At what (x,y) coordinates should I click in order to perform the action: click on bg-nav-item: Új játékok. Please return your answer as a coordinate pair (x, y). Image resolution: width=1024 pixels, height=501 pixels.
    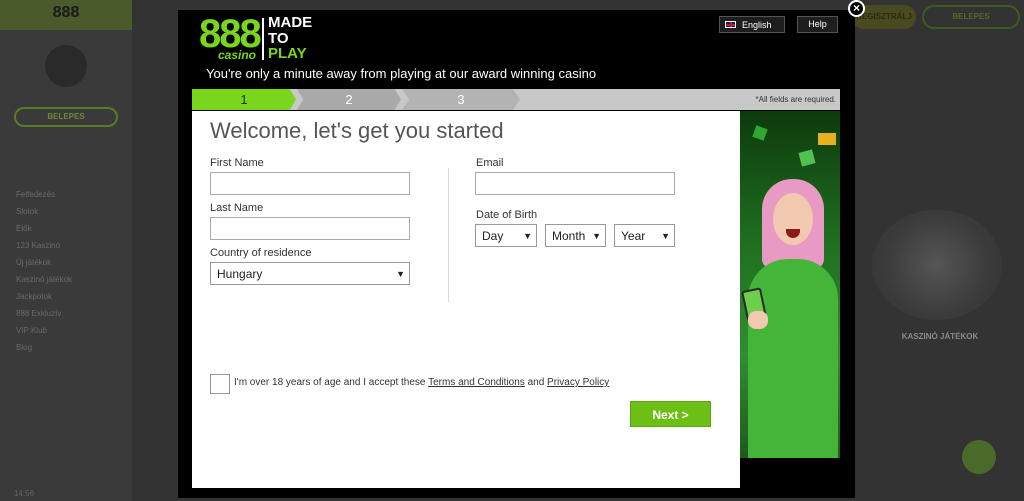
    Looking at the image, I should click on (34, 262).